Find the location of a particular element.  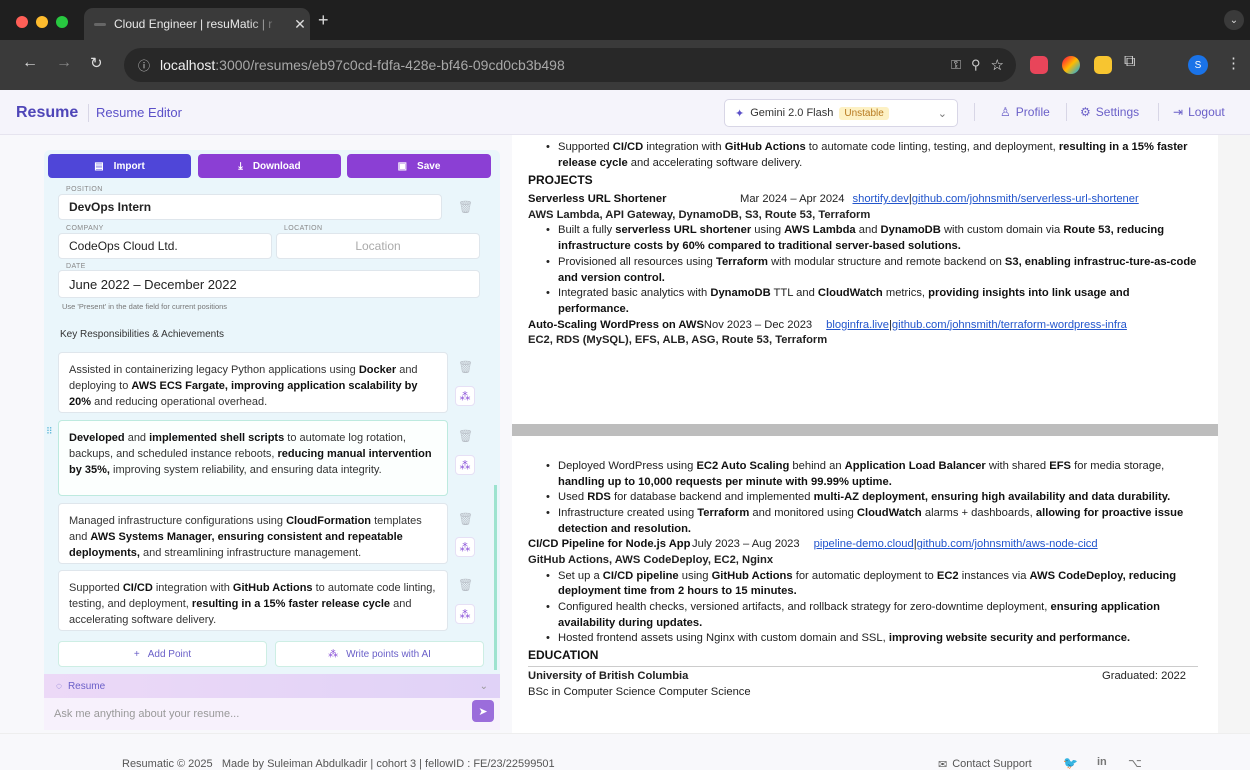

model-selector: ✦ Gemini 2.0 Flash Unstable ⌄ is located at coordinates (841, 113).